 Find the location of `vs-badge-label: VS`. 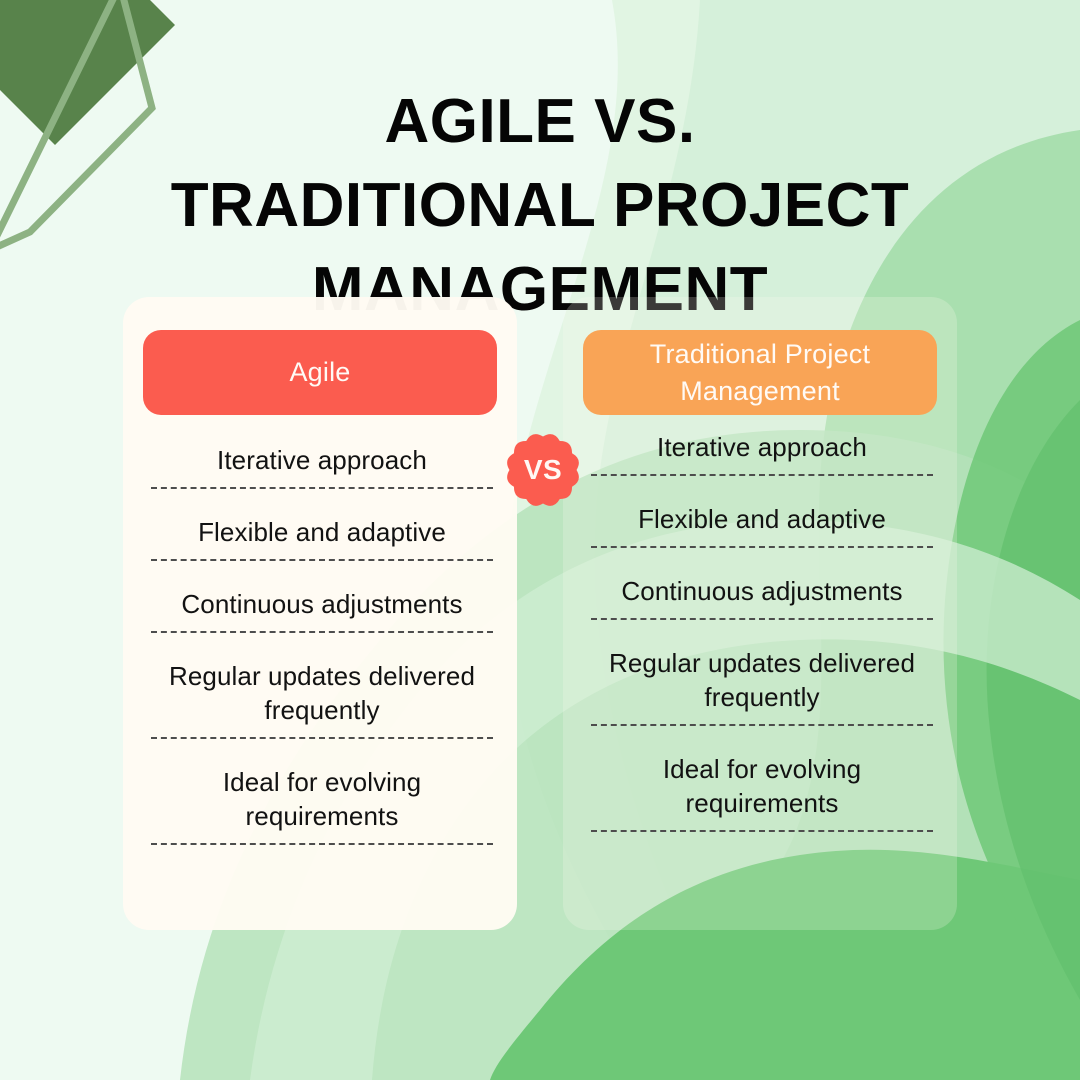

vs-badge-label: VS is located at coordinates (543, 469).